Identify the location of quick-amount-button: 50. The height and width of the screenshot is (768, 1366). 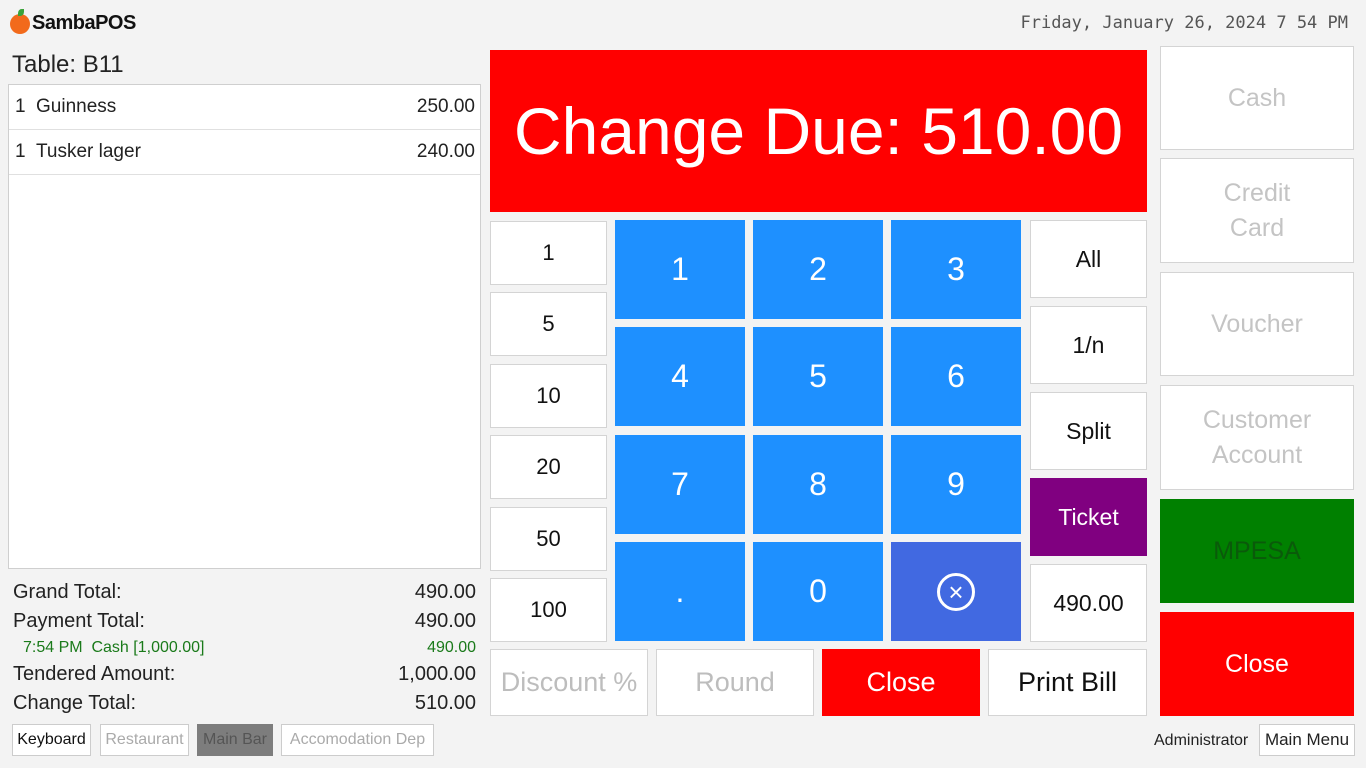
(548, 539).